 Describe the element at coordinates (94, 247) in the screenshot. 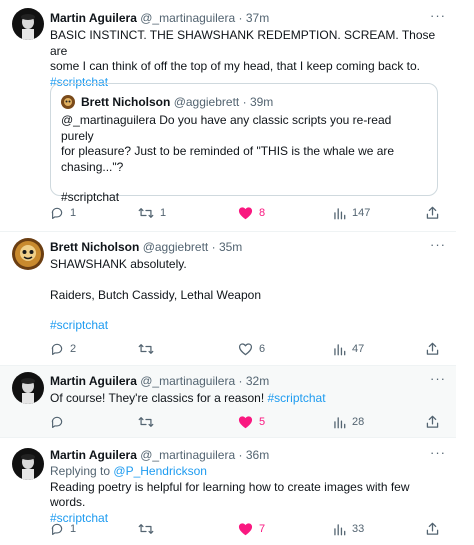

I see `author-name: Brett Nicholson` at that location.